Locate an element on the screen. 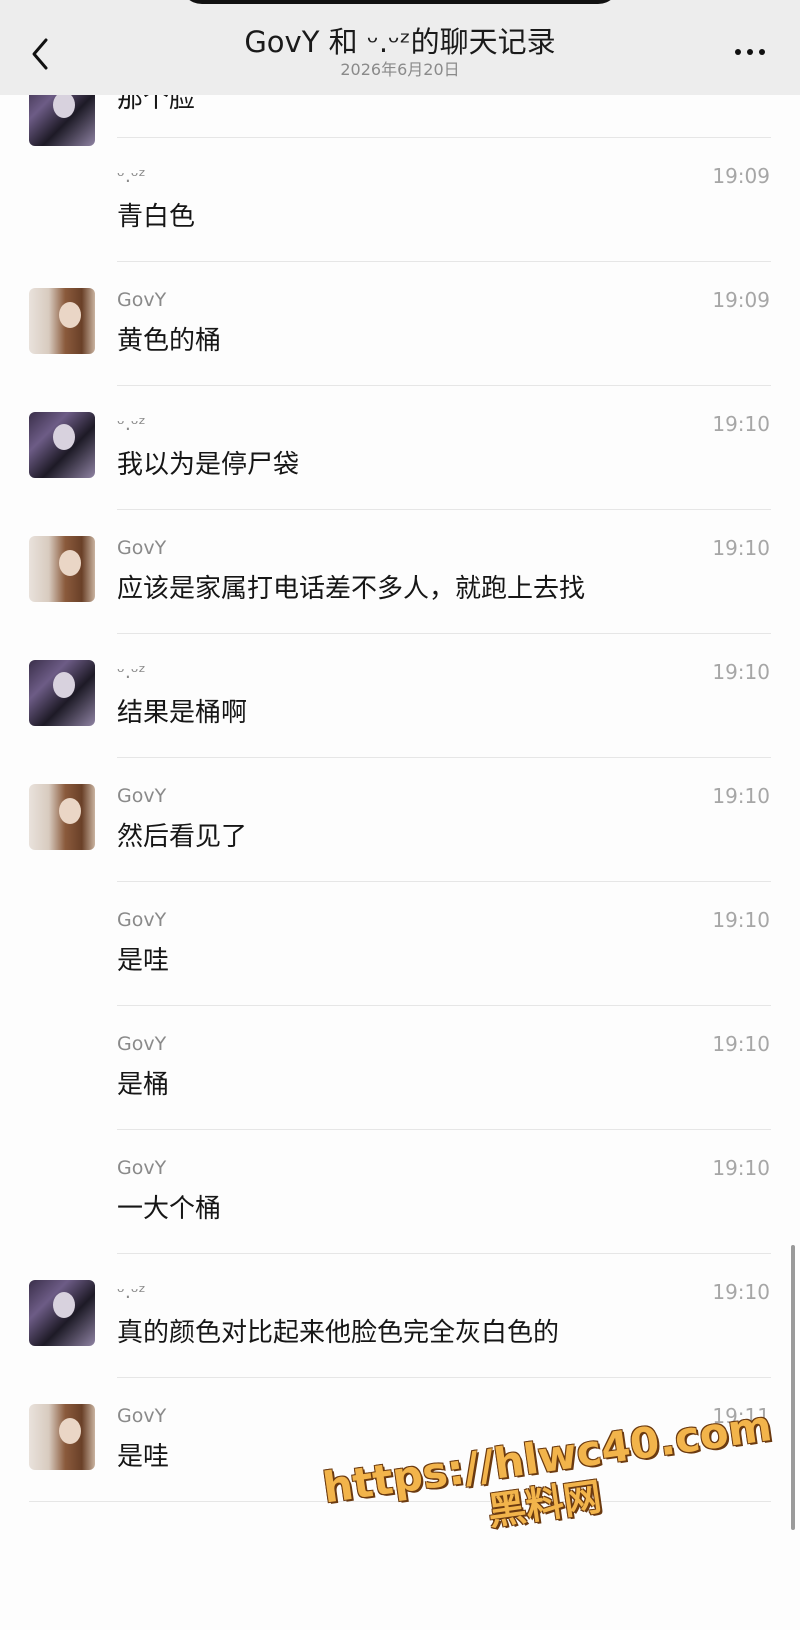 This screenshot has width=800, height=1630. message-row: GovY 19:09 黄色的桶 is located at coordinates (400, 324).